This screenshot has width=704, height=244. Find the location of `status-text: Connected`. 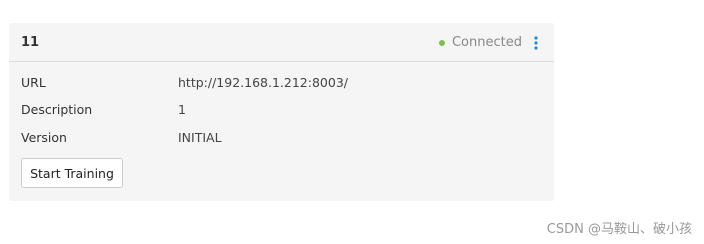

status-text: Connected is located at coordinates (486, 42).